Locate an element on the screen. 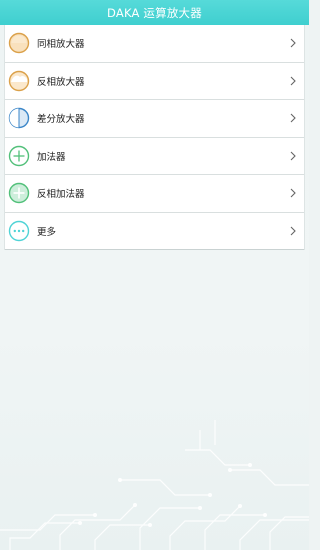 Image resolution: width=320 pixels, height=550 pixels. noninverting-amplifier-icon is located at coordinates (19, 43).